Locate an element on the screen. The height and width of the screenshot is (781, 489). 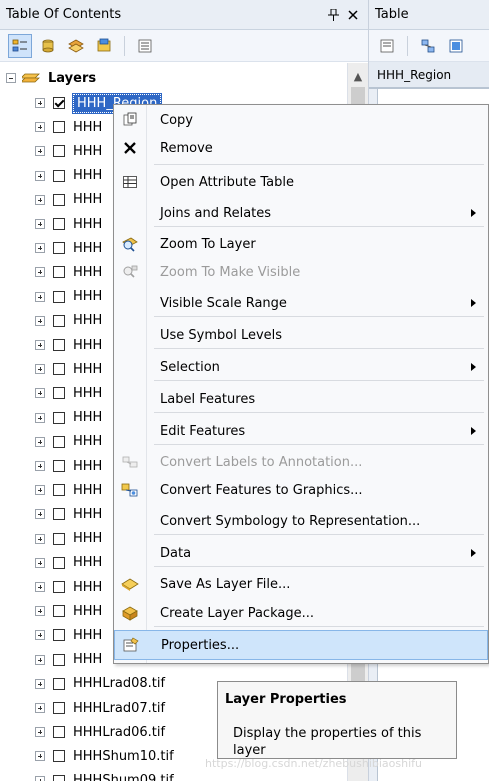
menu-item-joins-and-relates: Joins and Relates is located at coordinates (301, 213).